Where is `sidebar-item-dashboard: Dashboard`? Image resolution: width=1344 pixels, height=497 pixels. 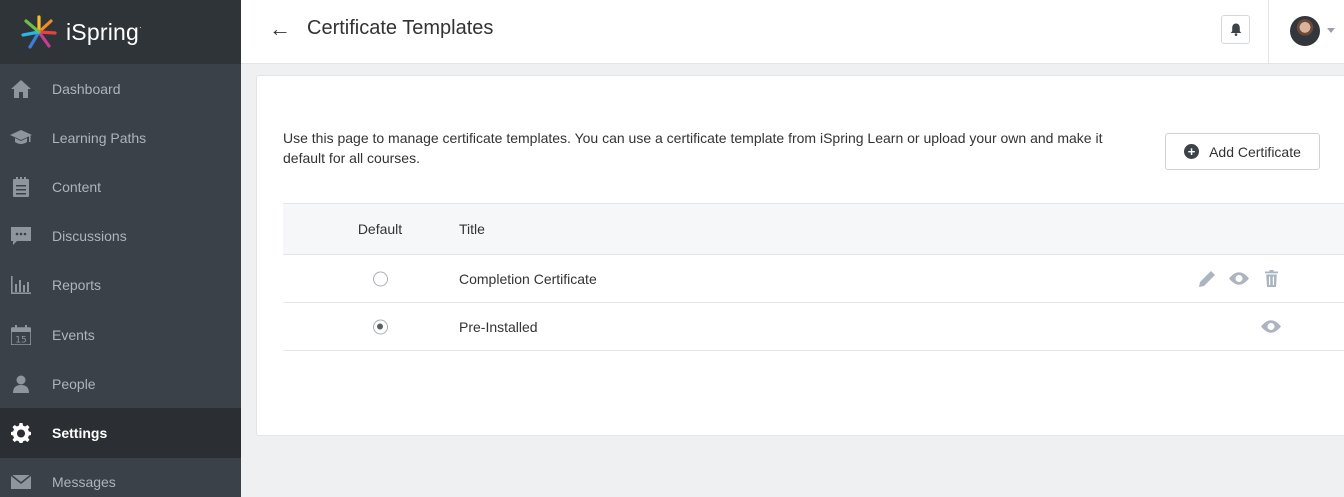 sidebar-item-dashboard: Dashboard is located at coordinates (120, 88).